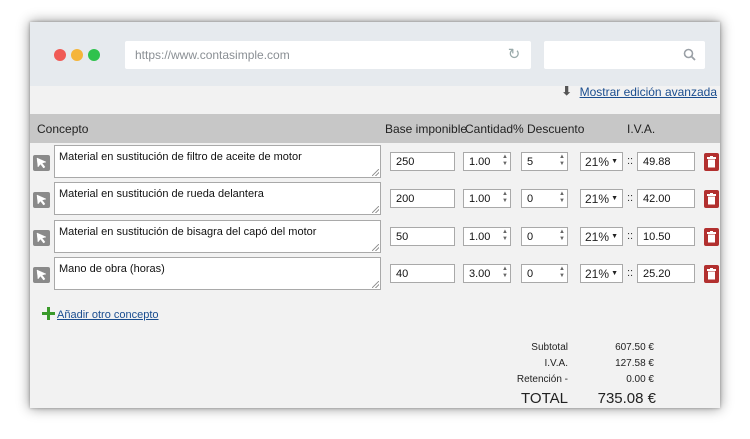 This screenshot has width=750, height=439. Describe the element at coordinates (422, 236) in the screenshot. I see `base-imponible-input: 50` at that location.